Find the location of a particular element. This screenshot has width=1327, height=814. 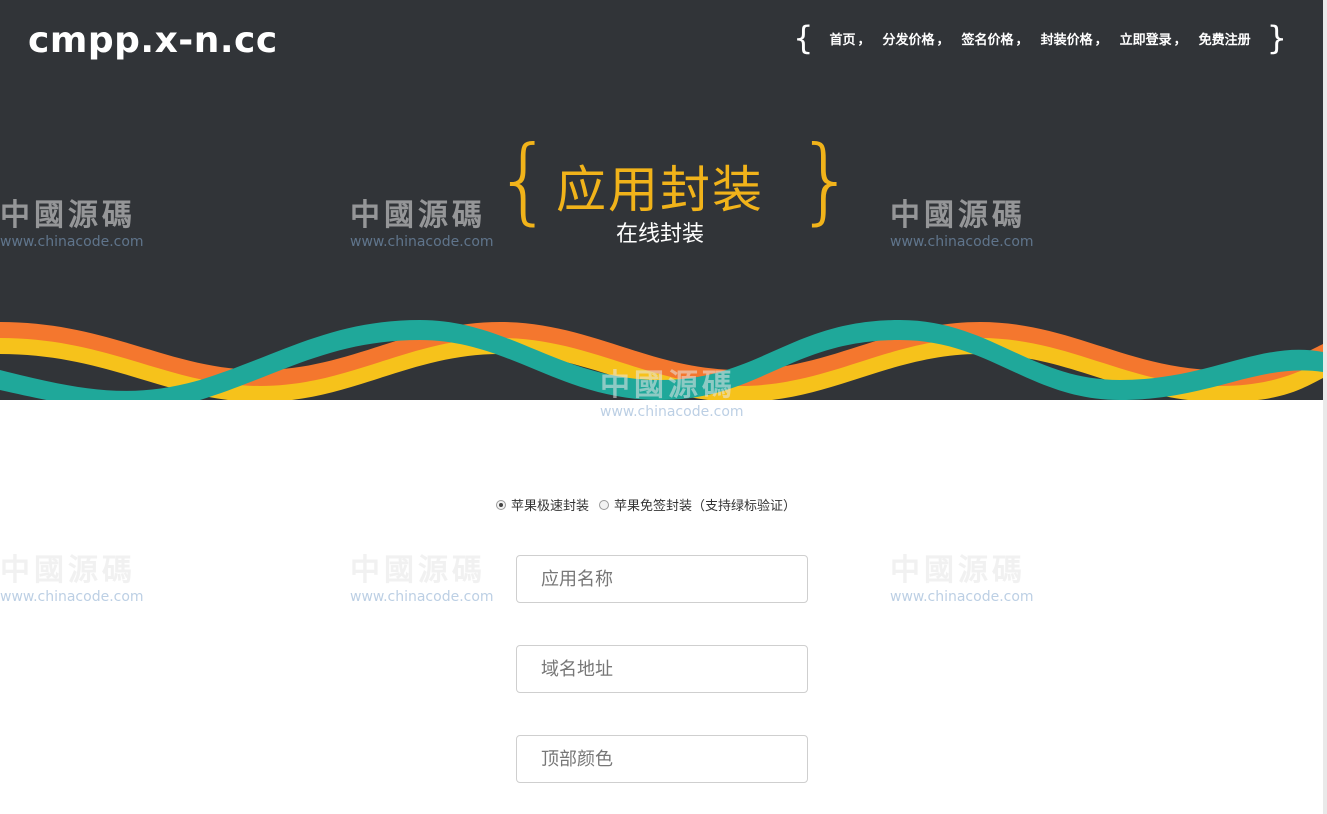

packaging-type-options: 苹果极速封装 苹果免签封装（支持绿标验证） is located at coordinates (651, 504).